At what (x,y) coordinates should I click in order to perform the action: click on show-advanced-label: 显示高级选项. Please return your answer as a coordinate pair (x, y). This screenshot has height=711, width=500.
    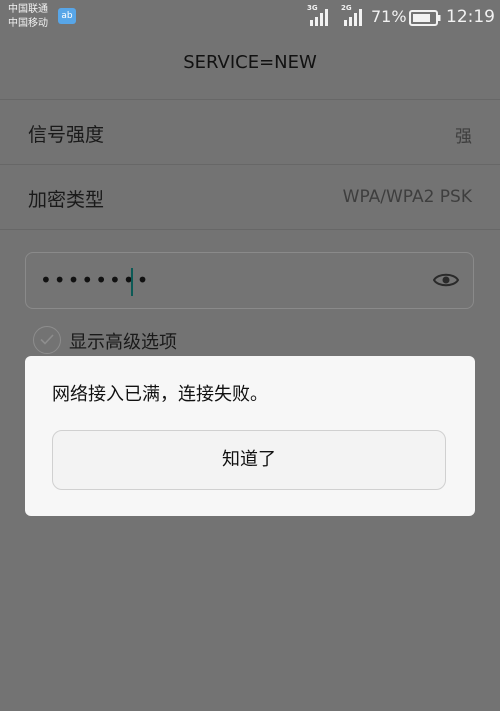
    Looking at the image, I should click on (123, 341).